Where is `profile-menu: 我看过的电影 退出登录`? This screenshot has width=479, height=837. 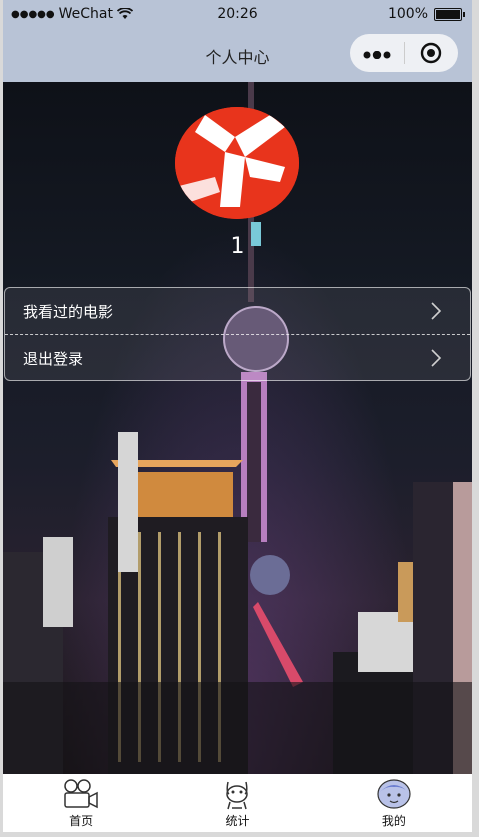
profile-menu: 我看过的电影 退出登录 is located at coordinates (237, 334).